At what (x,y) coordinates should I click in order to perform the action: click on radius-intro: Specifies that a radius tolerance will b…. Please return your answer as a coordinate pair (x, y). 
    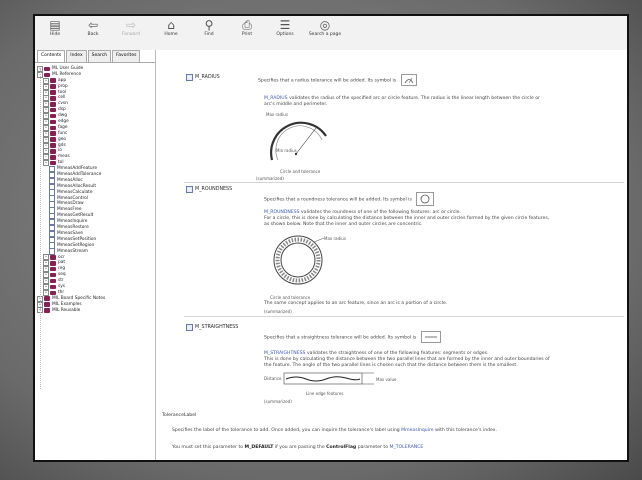
    Looking at the image, I should click on (337, 80).